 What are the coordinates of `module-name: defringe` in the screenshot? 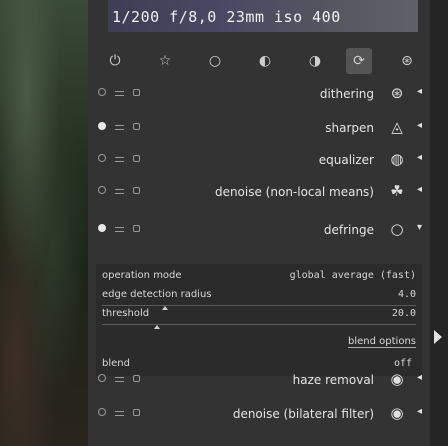 It's located at (348, 230).